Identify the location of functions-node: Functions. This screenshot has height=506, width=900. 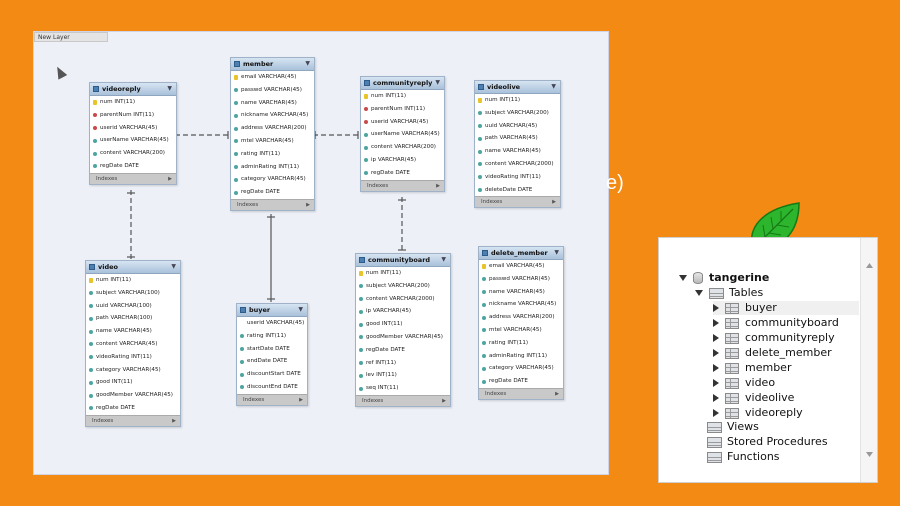
(743, 457).